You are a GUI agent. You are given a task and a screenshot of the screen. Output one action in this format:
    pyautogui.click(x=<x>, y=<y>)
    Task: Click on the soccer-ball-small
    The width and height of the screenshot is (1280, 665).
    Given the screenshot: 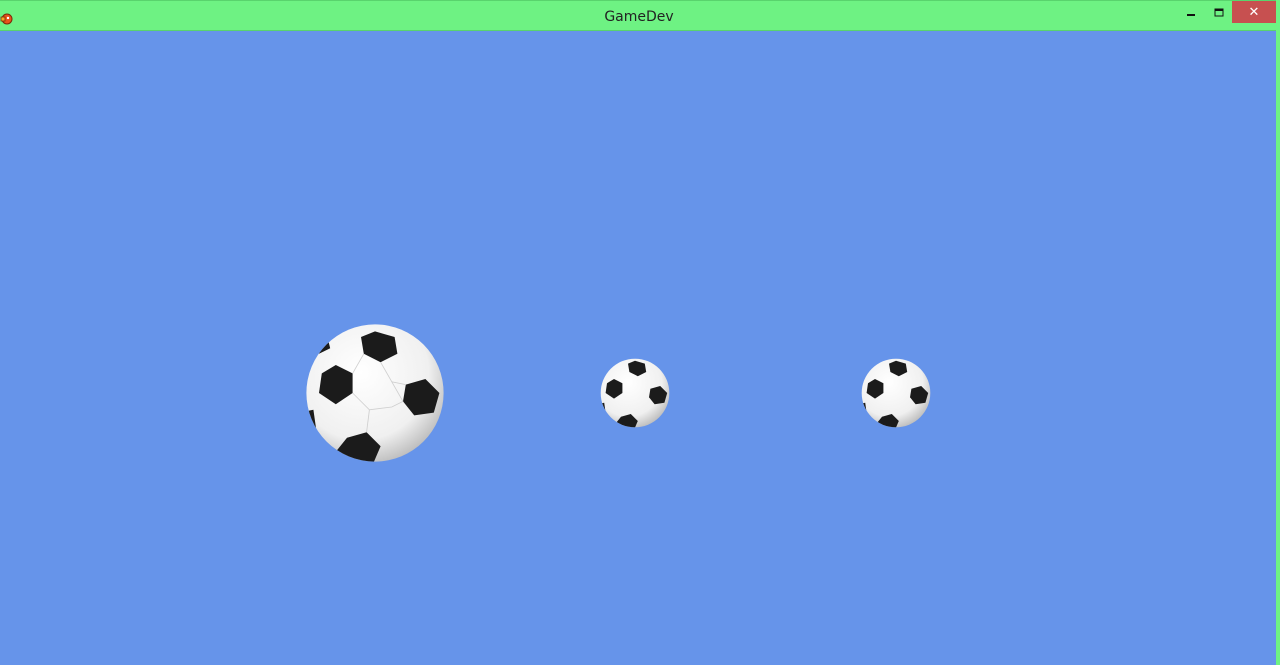 What is the action you would take?
    pyautogui.click(x=896, y=393)
    